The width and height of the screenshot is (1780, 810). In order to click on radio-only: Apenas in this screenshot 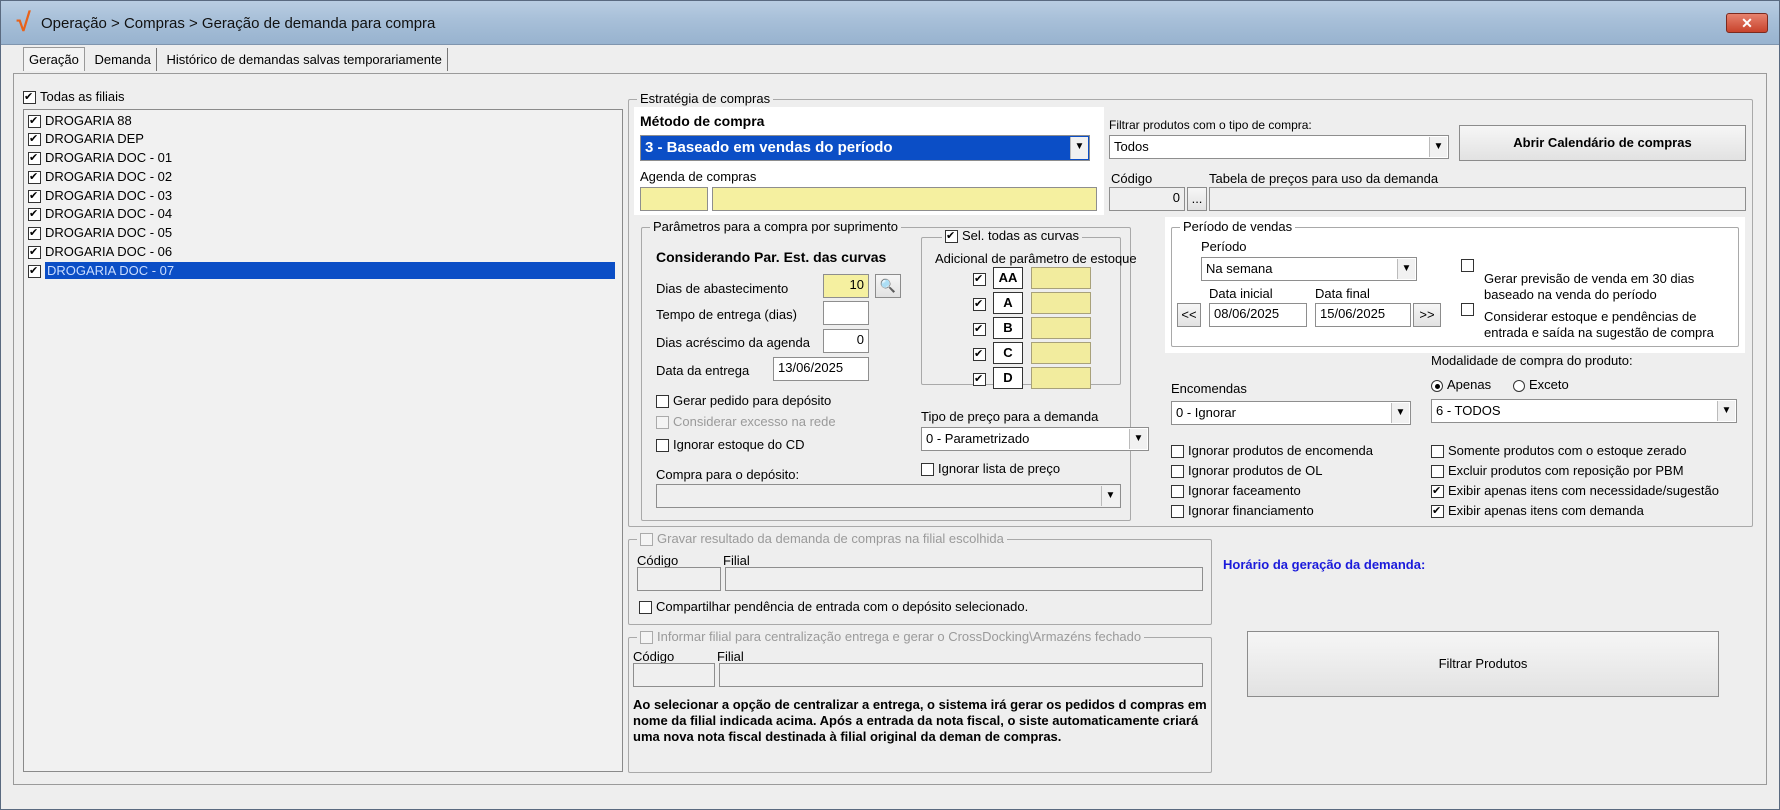, I will do `click(1461, 384)`.